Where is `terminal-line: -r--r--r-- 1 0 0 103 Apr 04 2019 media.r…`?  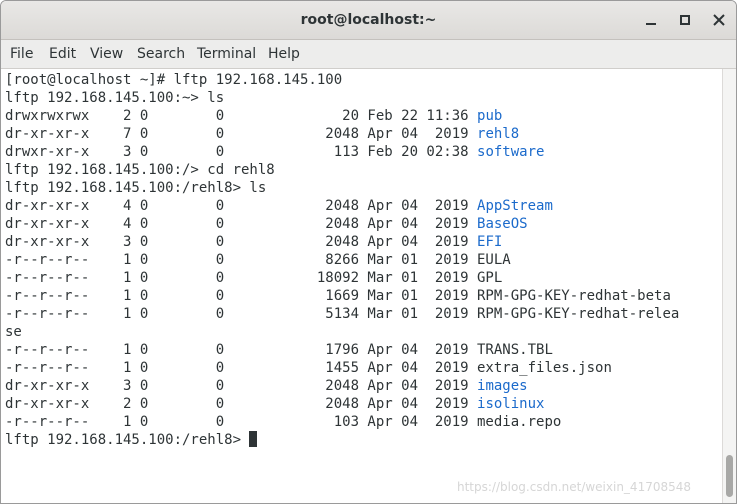 terminal-line: -r--r--r-- 1 0 0 103 Apr 04 2019 media.r… is located at coordinates (283, 422).